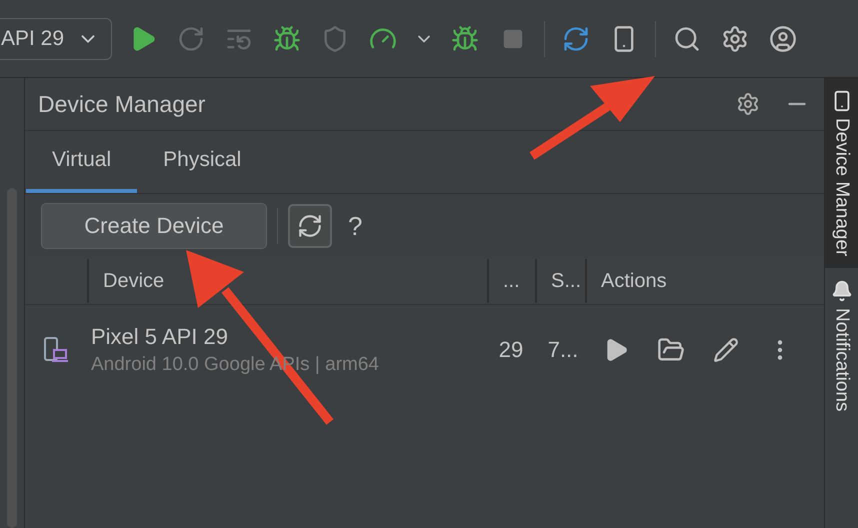  I want to click on api-cell: 29, so click(511, 350).